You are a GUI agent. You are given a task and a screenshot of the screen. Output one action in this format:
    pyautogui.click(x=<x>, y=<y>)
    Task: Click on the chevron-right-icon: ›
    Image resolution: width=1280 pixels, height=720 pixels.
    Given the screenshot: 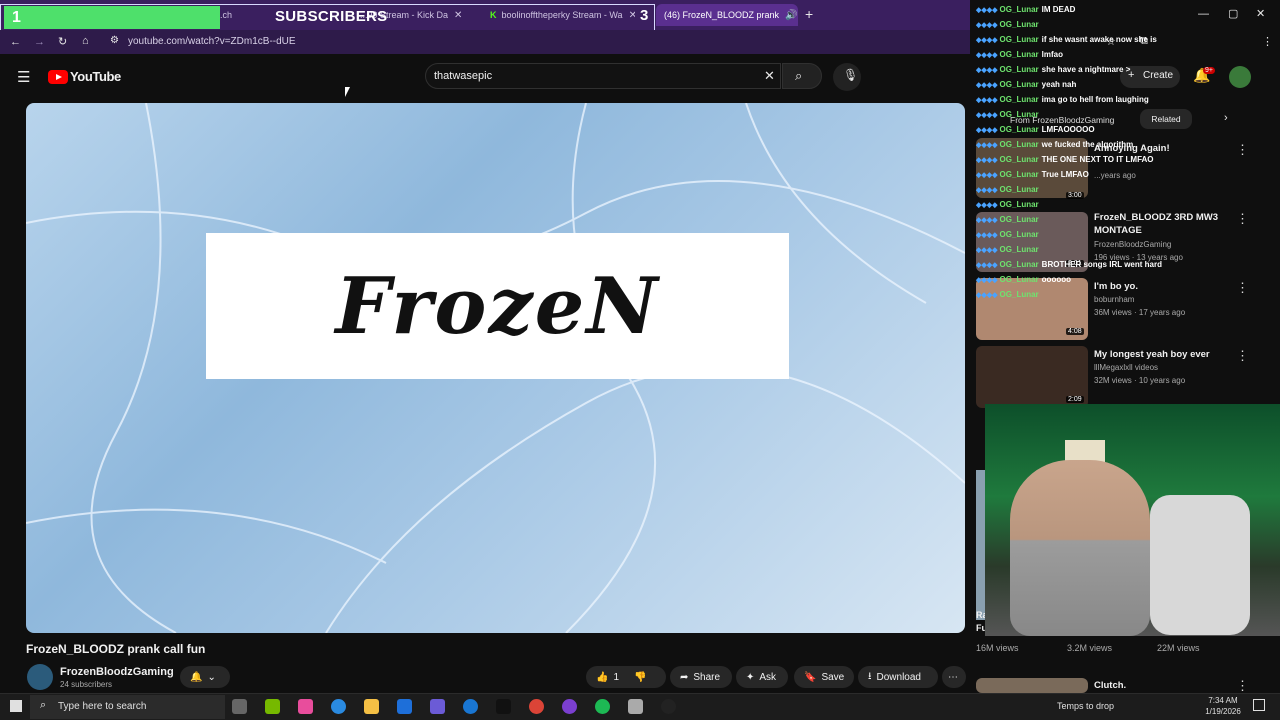 What is the action you would take?
    pyautogui.click(x=1226, y=118)
    